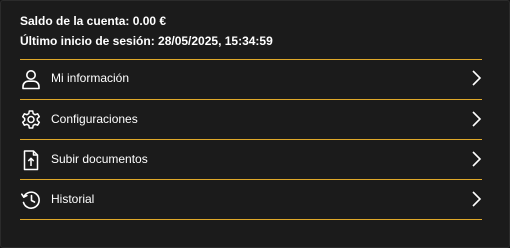 This screenshot has width=510, height=248. What do you see at coordinates (31, 79) in the screenshot?
I see `user-icon` at bounding box center [31, 79].